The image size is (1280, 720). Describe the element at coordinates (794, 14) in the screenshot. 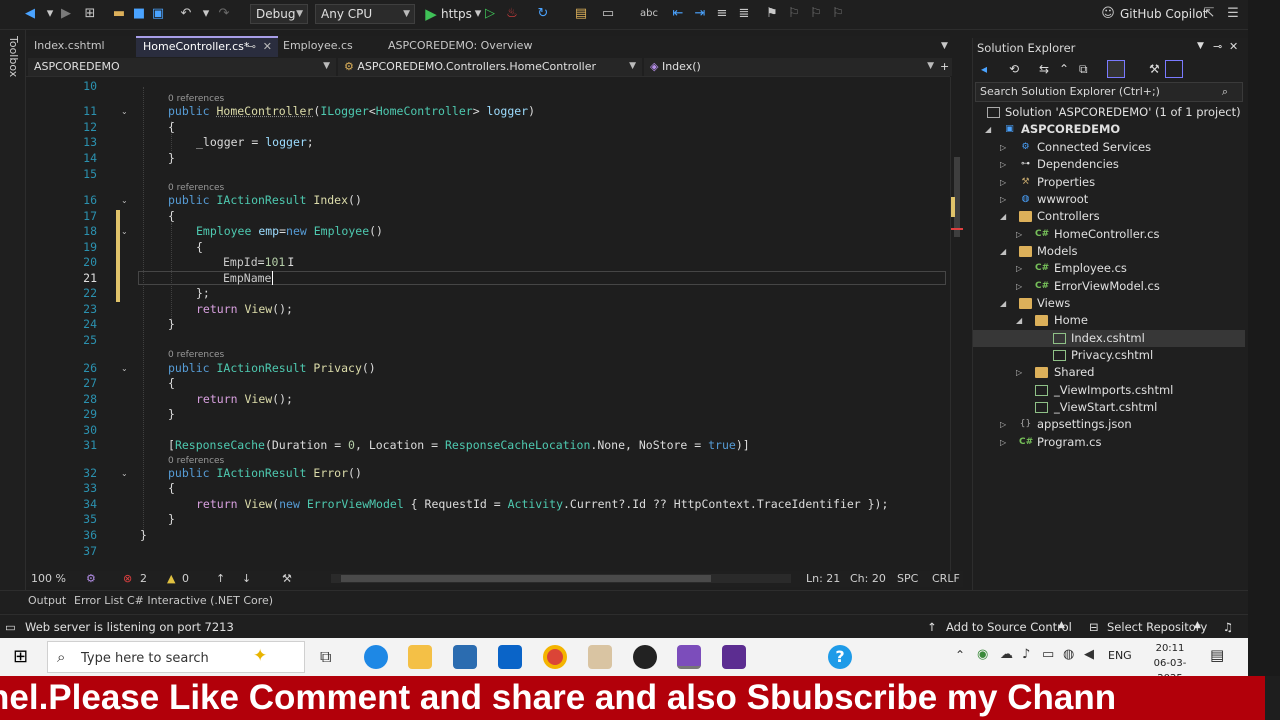

I see `prev-bookmark-icon: ⚐` at that location.